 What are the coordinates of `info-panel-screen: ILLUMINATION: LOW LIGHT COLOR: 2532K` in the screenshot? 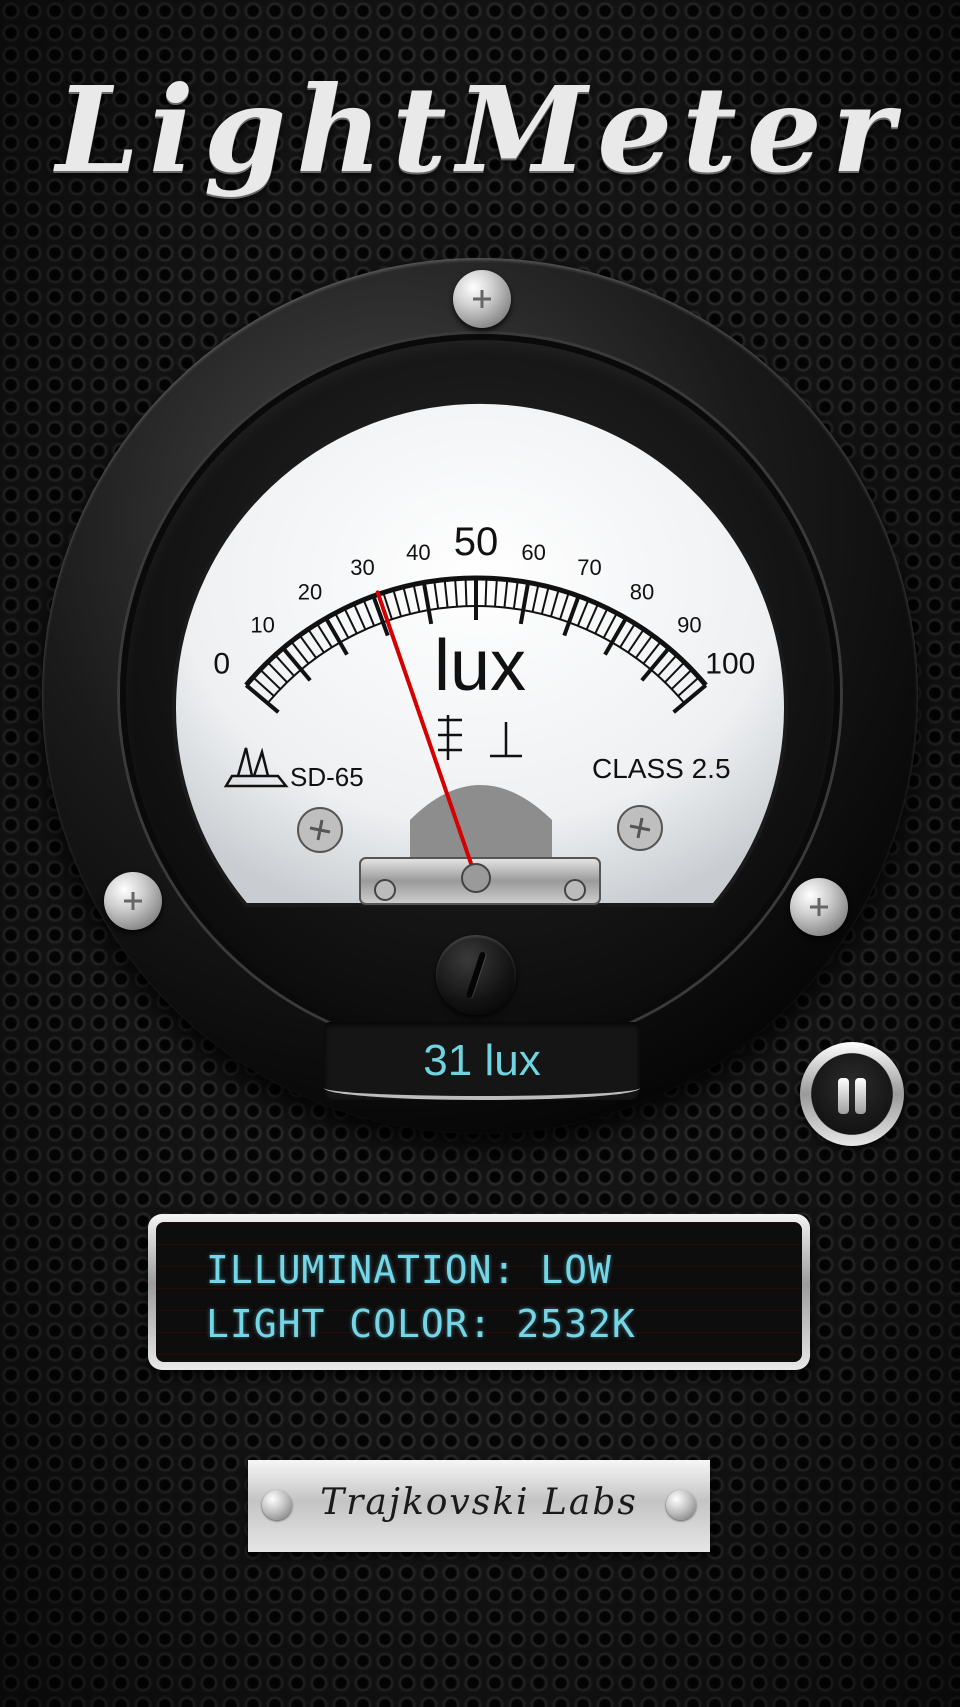 It's located at (479, 1292).